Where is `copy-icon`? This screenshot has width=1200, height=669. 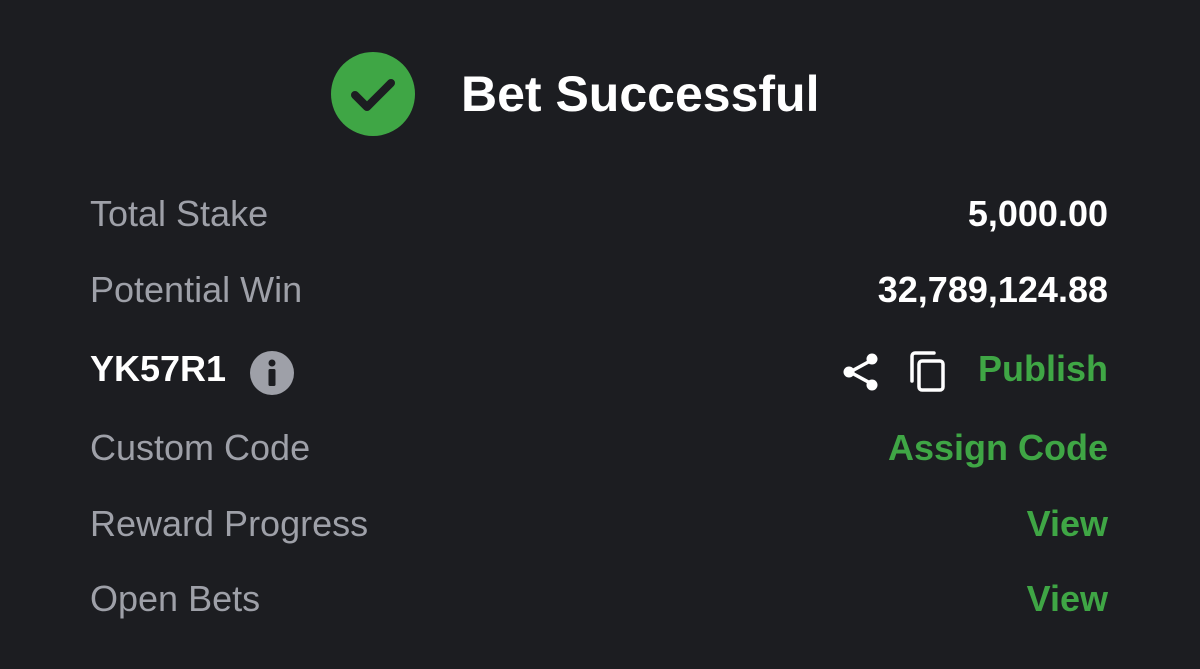 copy-icon is located at coordinates (928, 372).